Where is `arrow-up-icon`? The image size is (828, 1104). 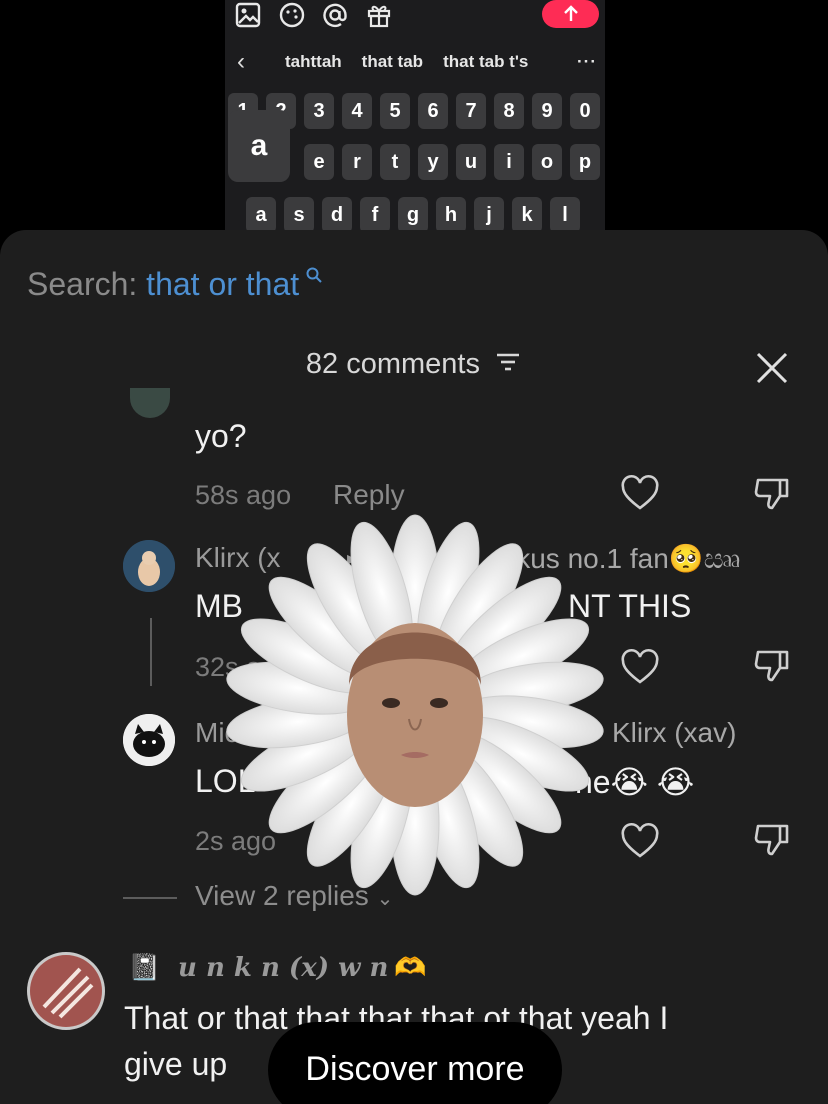 arrow-up-icon is located at coordinates (570, 13).